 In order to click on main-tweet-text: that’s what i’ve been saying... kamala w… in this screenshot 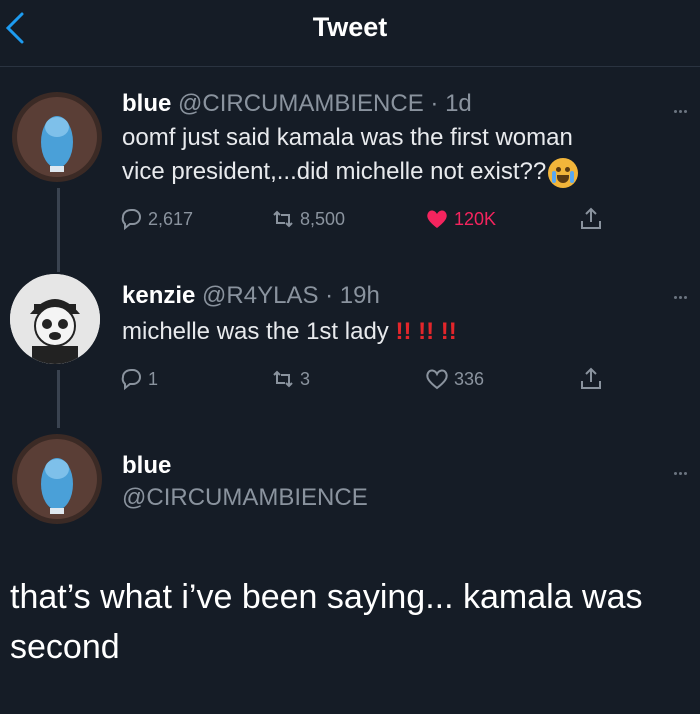, I will do `click(326, 622)`.